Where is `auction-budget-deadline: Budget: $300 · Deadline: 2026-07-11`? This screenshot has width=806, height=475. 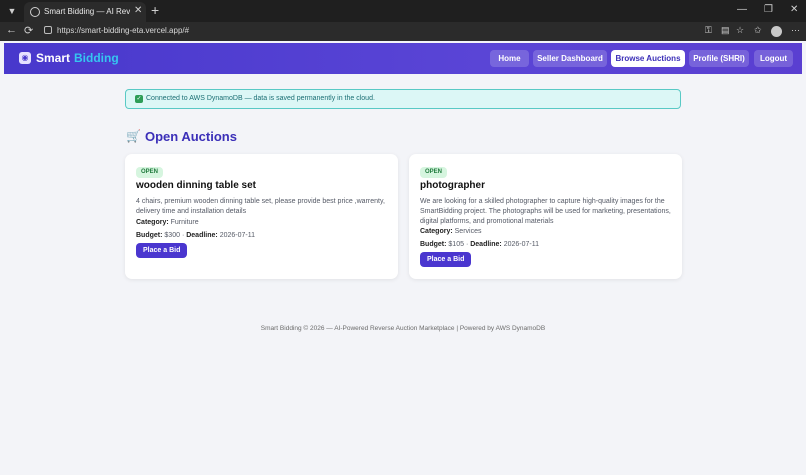 auction-budget-deadline: Budget: $300 · Deadline: 2026-07-11 is located at coordinates (195, 235).